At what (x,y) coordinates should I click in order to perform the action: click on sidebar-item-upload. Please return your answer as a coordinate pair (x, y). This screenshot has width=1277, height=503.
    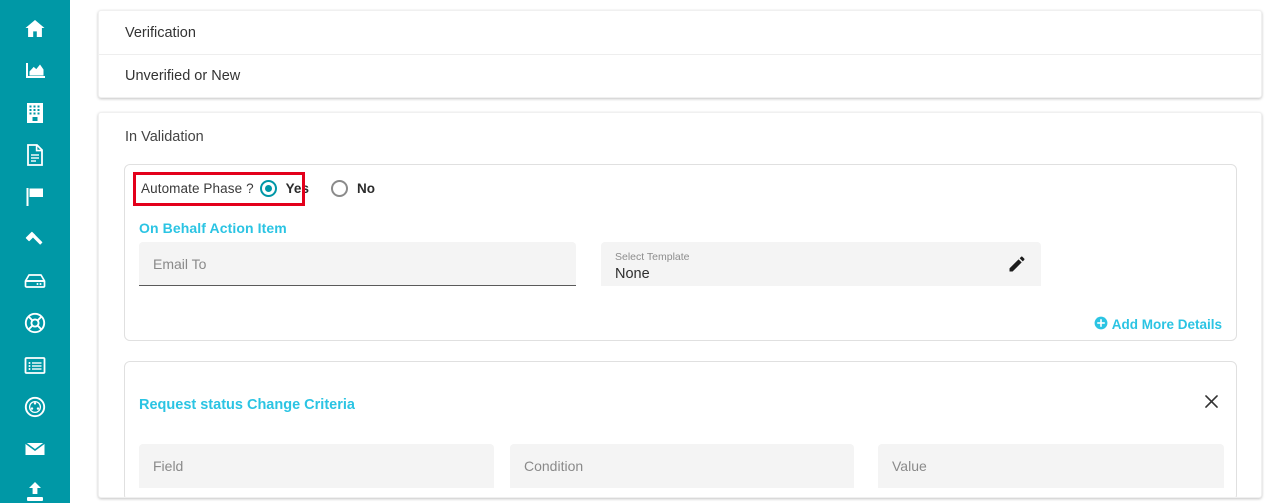
    Looking at the image, I should click on (35, 486).